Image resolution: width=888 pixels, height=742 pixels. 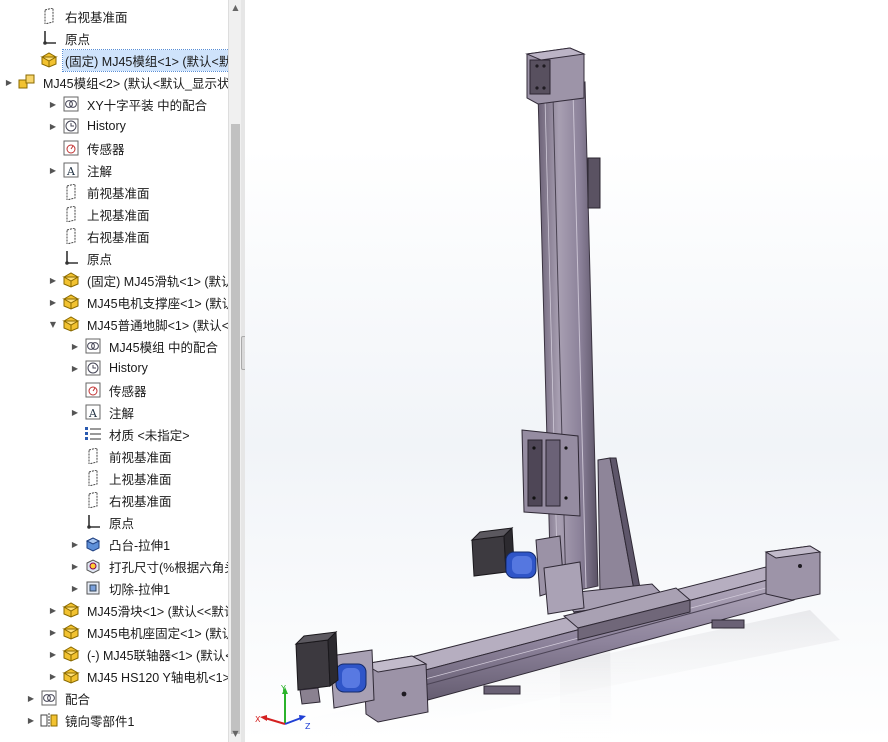 I want to click on tree-item-label: 原点, so click(x=100, y=259).